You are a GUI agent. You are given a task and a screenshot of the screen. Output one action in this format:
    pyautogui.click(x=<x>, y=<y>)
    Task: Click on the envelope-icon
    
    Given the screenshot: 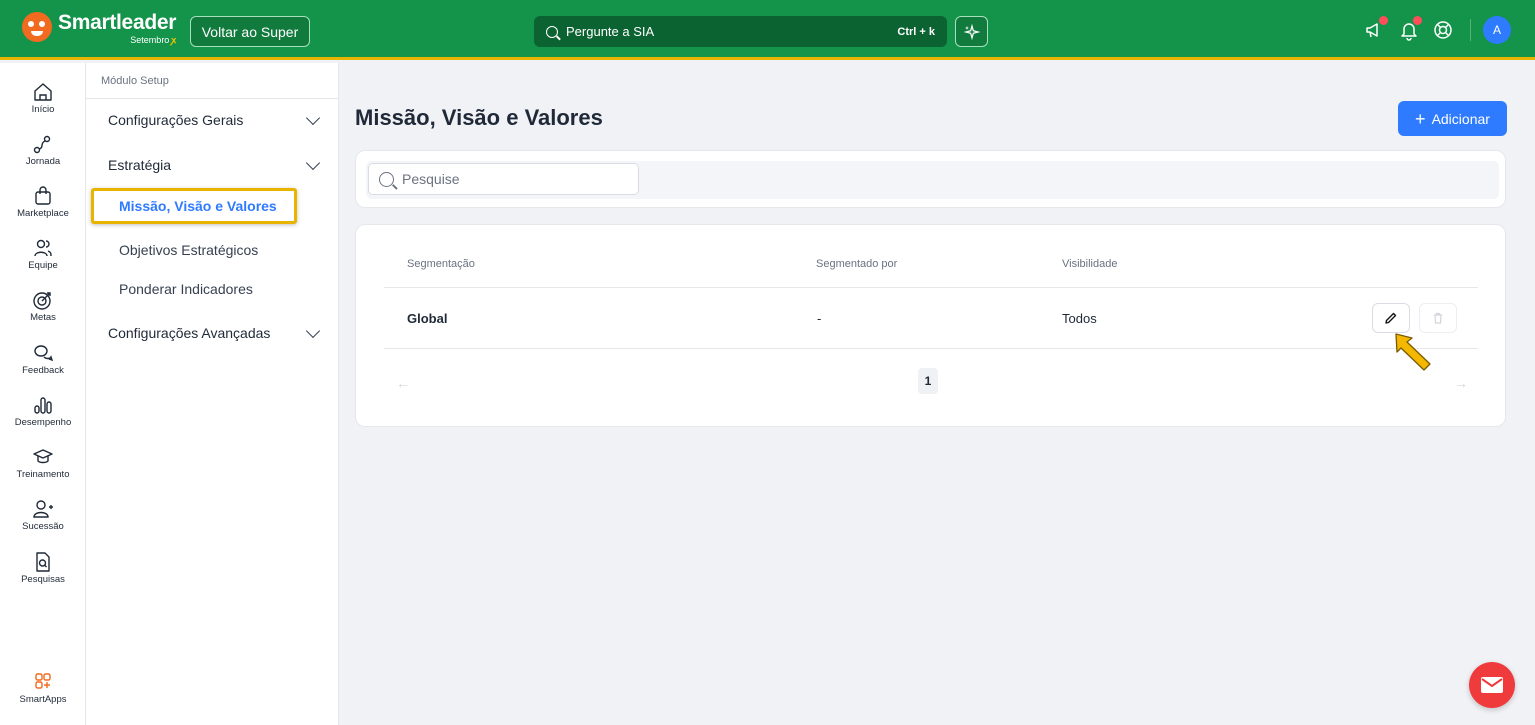 What is the action you would take?
    pyautogui.click(x=1492, y=685)
    